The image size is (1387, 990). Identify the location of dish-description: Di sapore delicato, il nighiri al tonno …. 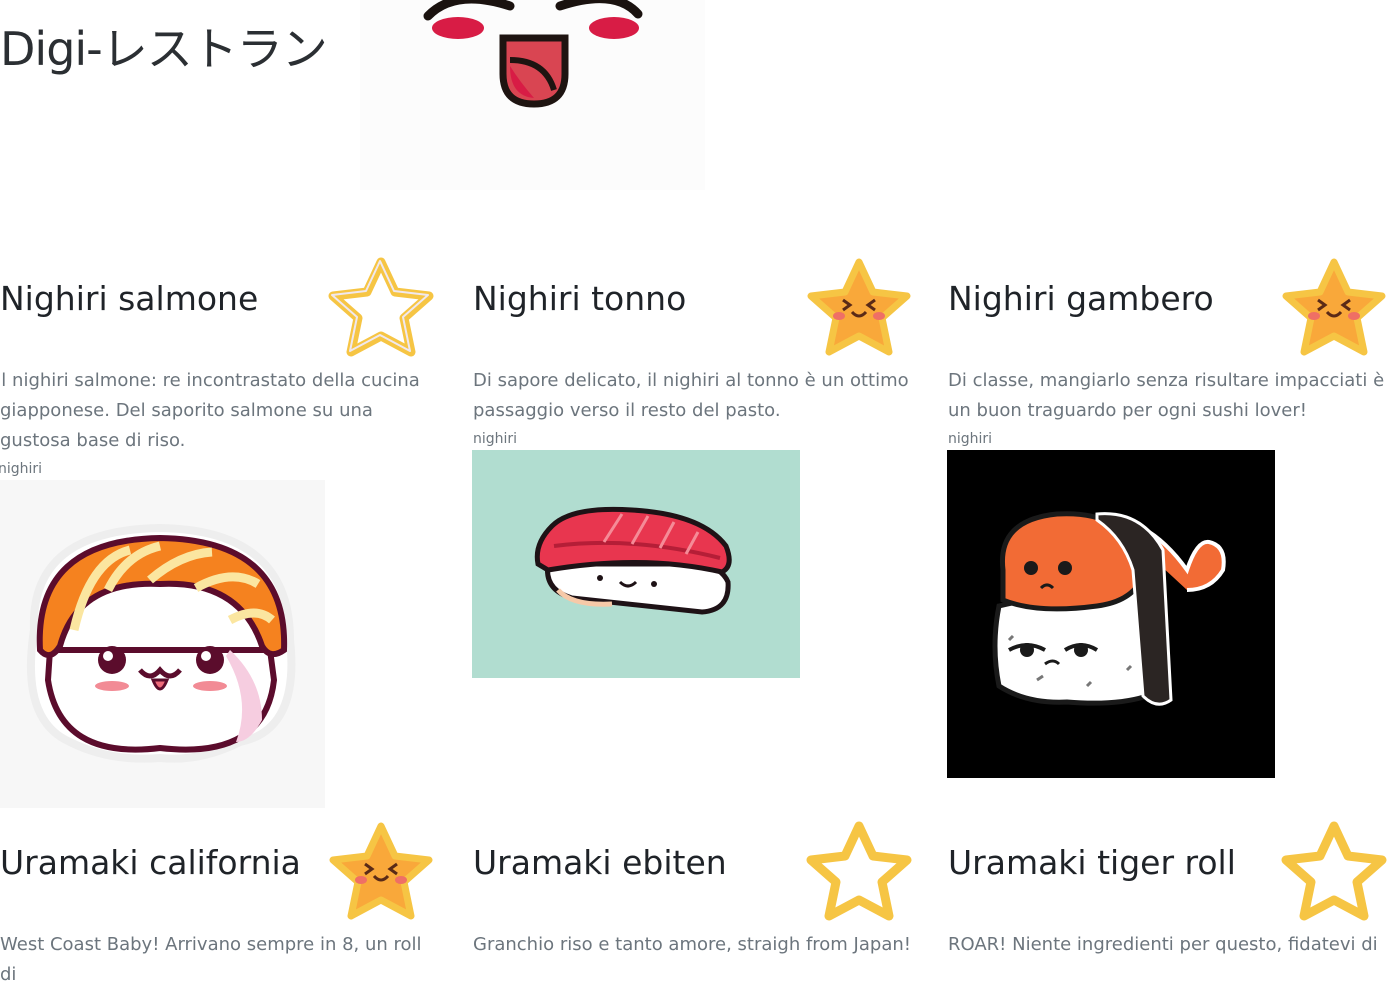
(691, 395).